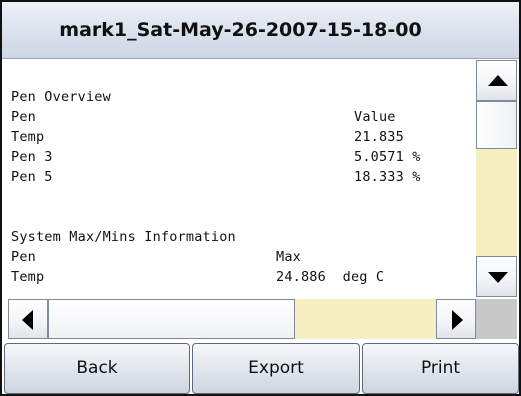 The image size is (521, 396). I want to click on report-line: Pen Value, so click(203, 117).